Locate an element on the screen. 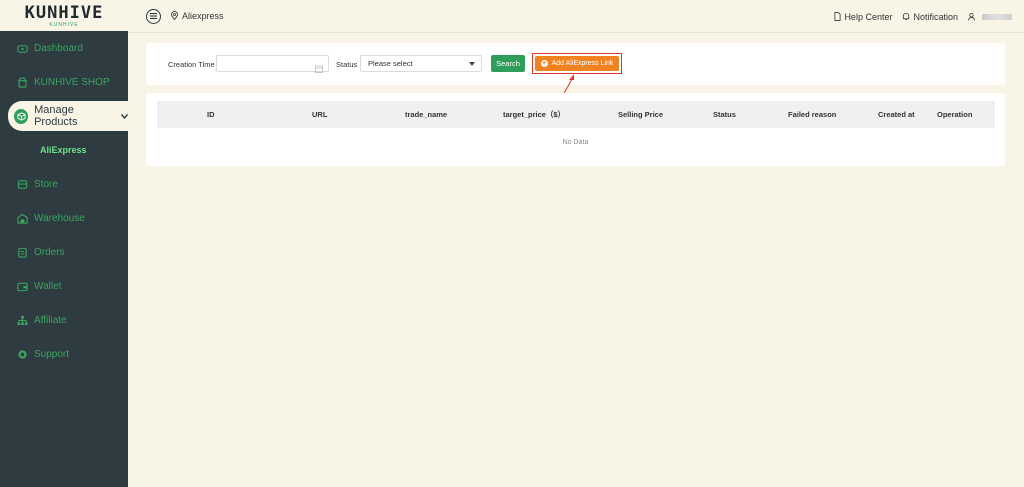  support-icon is located at coordinates (22, 354).